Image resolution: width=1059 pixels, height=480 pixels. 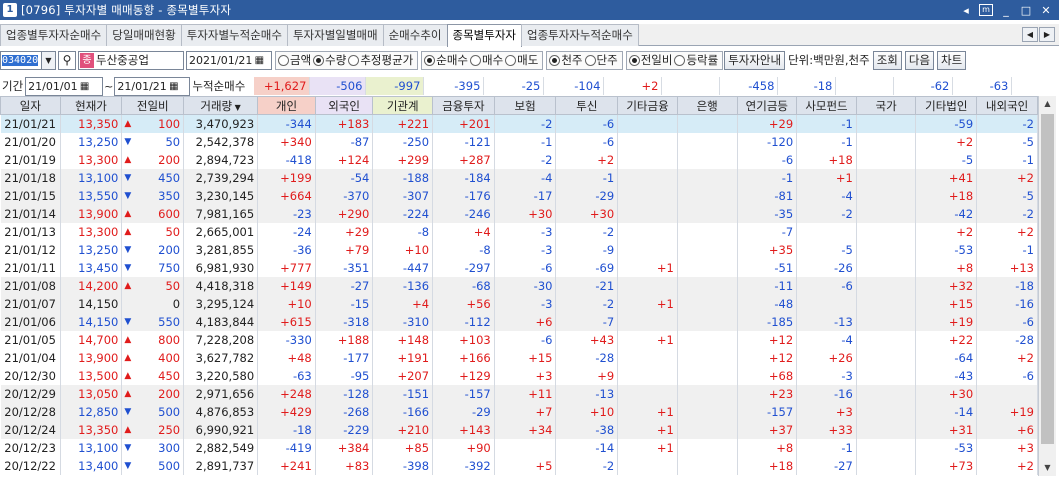 What do you see at coordinates (525, 213) in the screenshot?
I see `table-cell: +30` at bounding box center [525, 213].